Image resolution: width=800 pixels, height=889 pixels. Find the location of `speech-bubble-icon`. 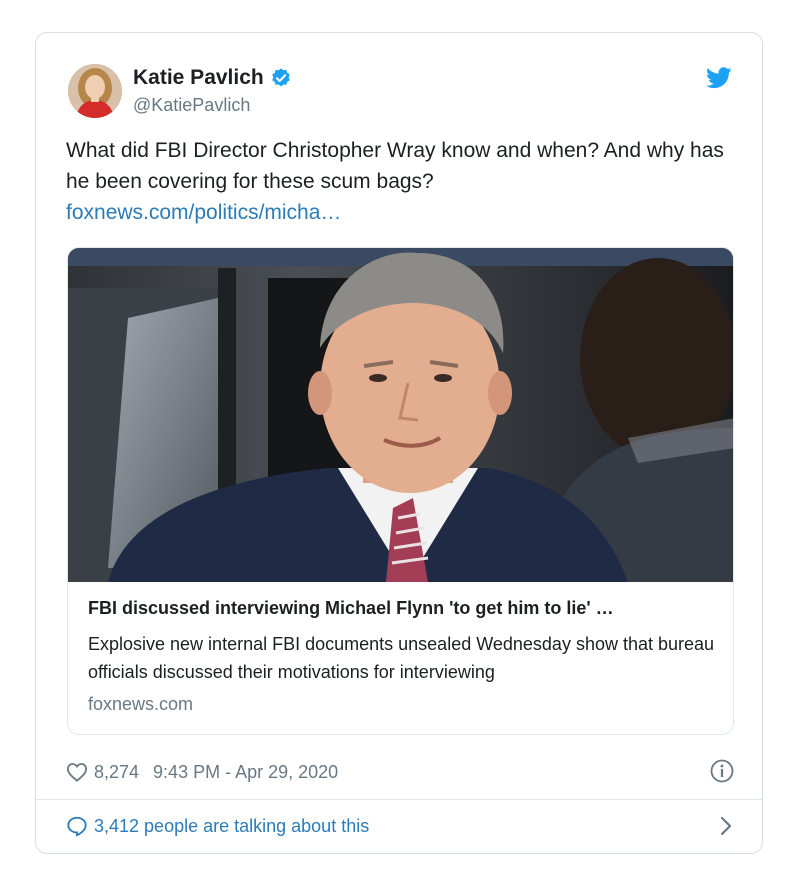

speech-bubble-icon is located at coordinates (77, 826).